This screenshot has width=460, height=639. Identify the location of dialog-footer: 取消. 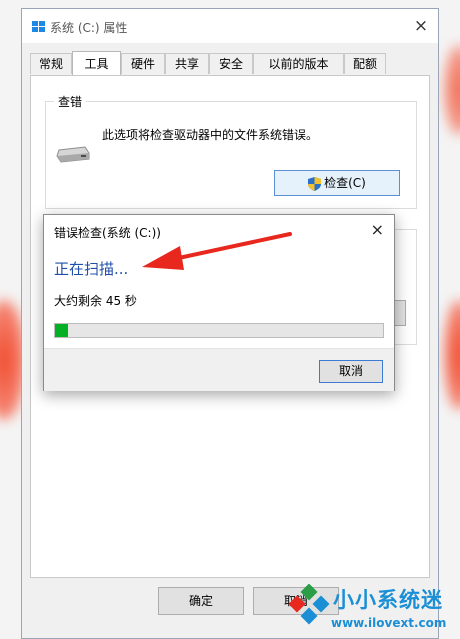
(219, 369).